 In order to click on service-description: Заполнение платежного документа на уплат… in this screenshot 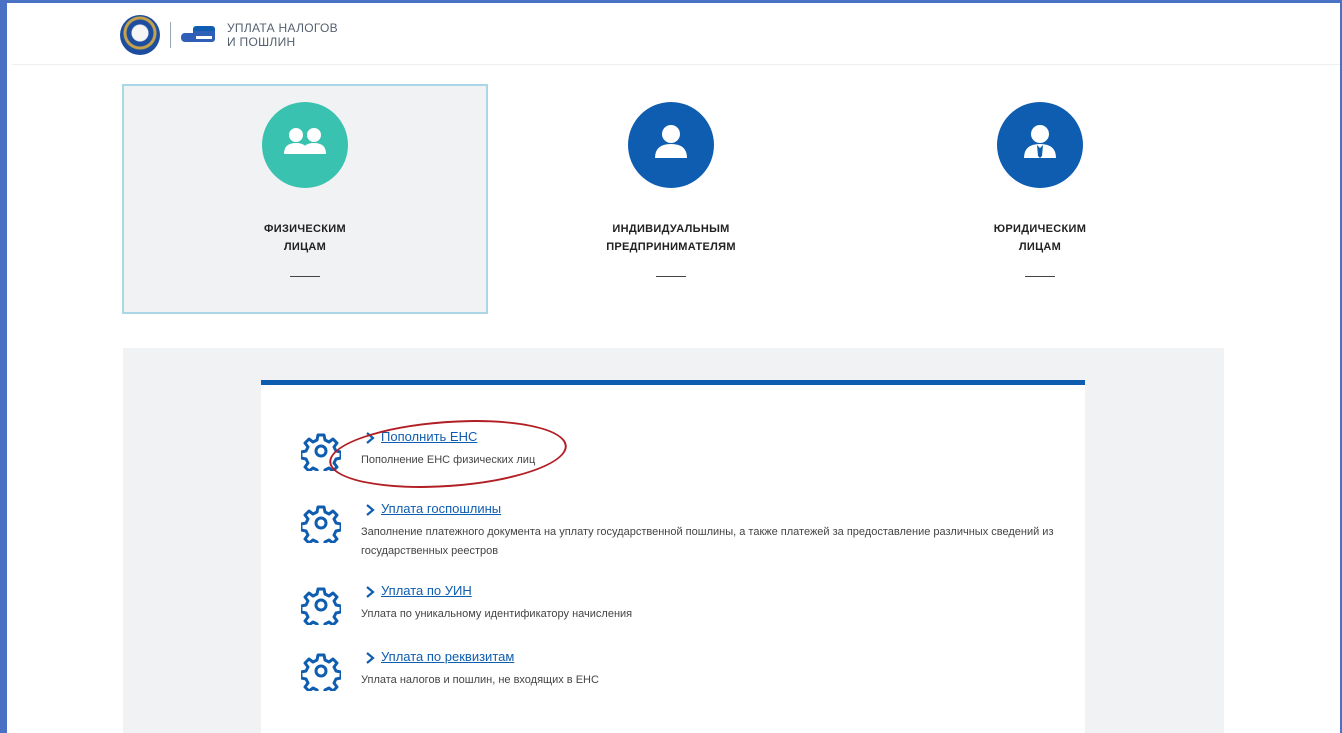, I will do `click(707, 541)`.